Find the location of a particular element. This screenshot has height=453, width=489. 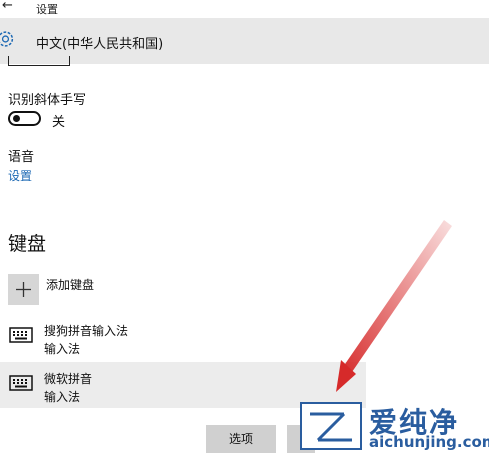

watermark-url: aichunjing.com is located at coordinates (429, 442).